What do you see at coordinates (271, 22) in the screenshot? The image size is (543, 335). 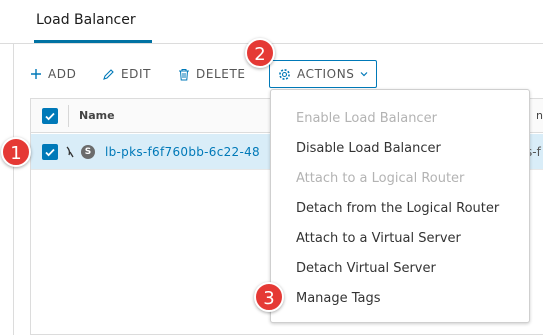 I see `tab-bar: Load Balancer` at bounding box center [271, 22].